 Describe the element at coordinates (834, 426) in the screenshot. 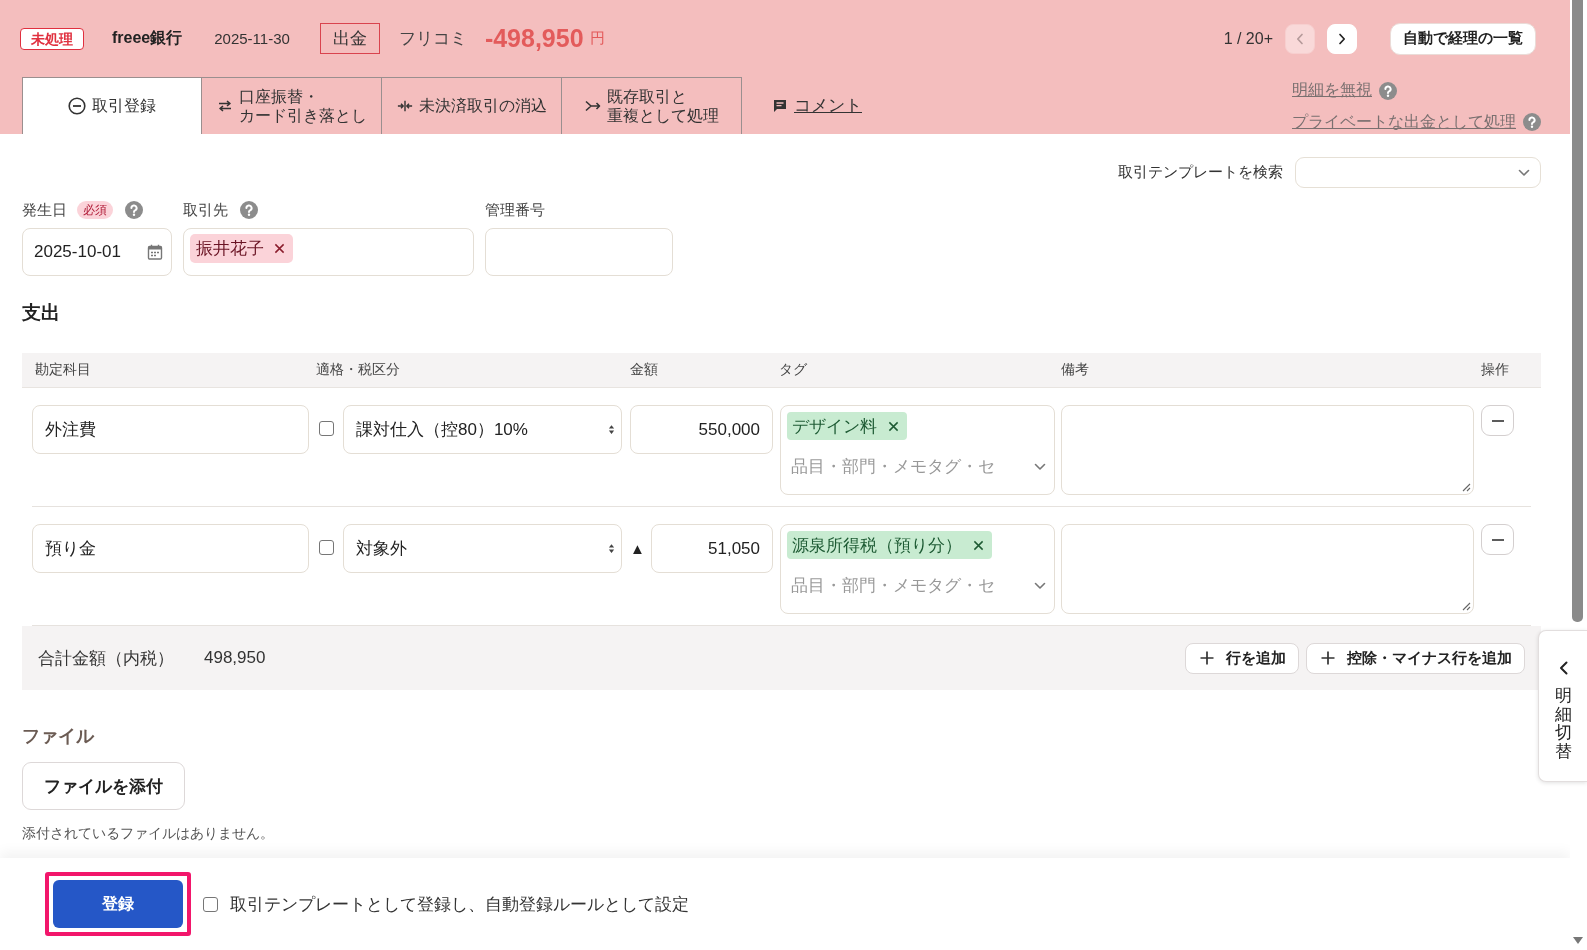

I see `tag-label: デザイン料` at that location.